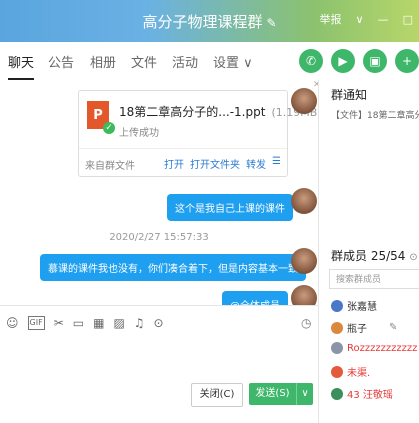 The height and width of the screenshot is (423, 419). I want to click on chat-bubble: 慕课的课件我也没有，你们凑合着下，但是内容基本一致, so click(173, 267).